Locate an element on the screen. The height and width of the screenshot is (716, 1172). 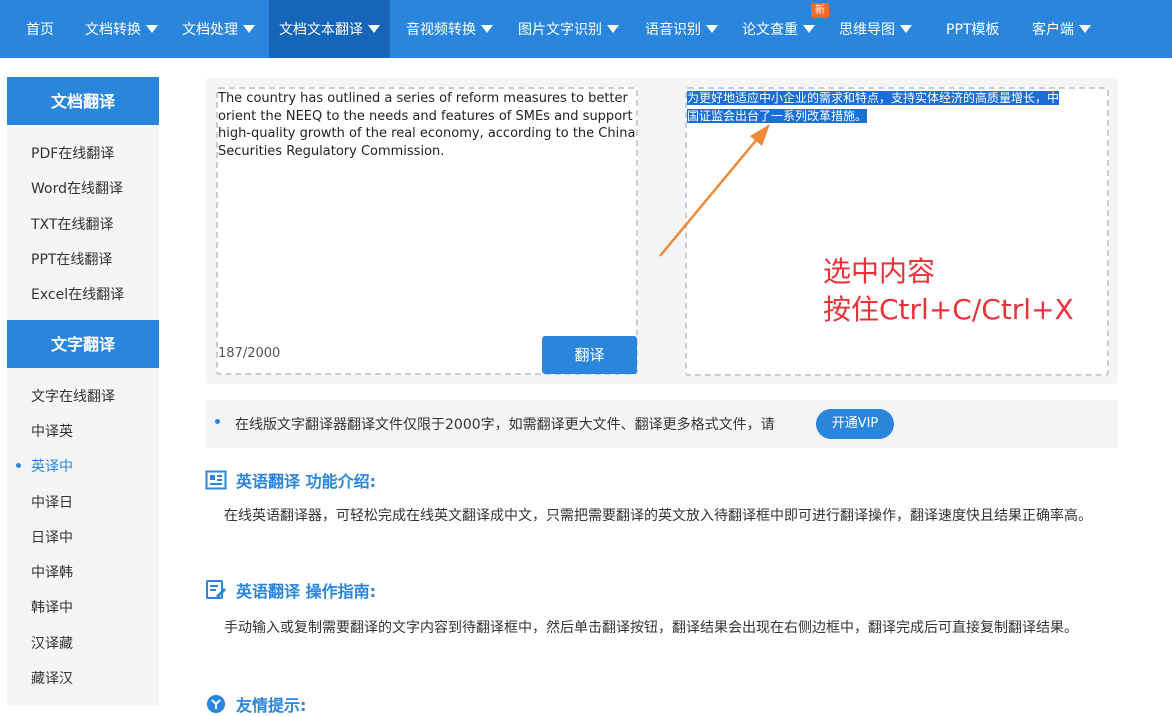
new-badge: 新 is located at coordinates (820, 10).